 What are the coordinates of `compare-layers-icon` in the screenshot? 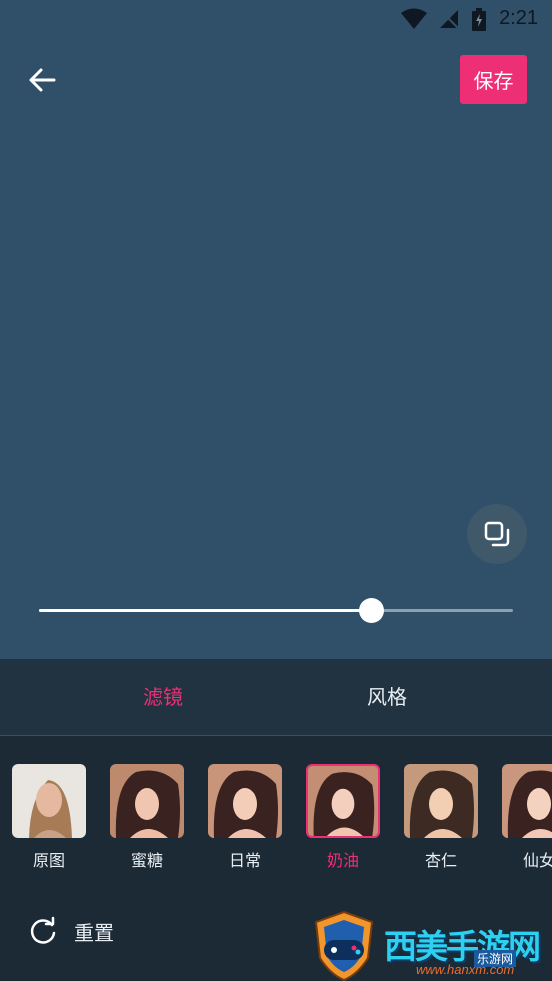 It's located at (497, 534).